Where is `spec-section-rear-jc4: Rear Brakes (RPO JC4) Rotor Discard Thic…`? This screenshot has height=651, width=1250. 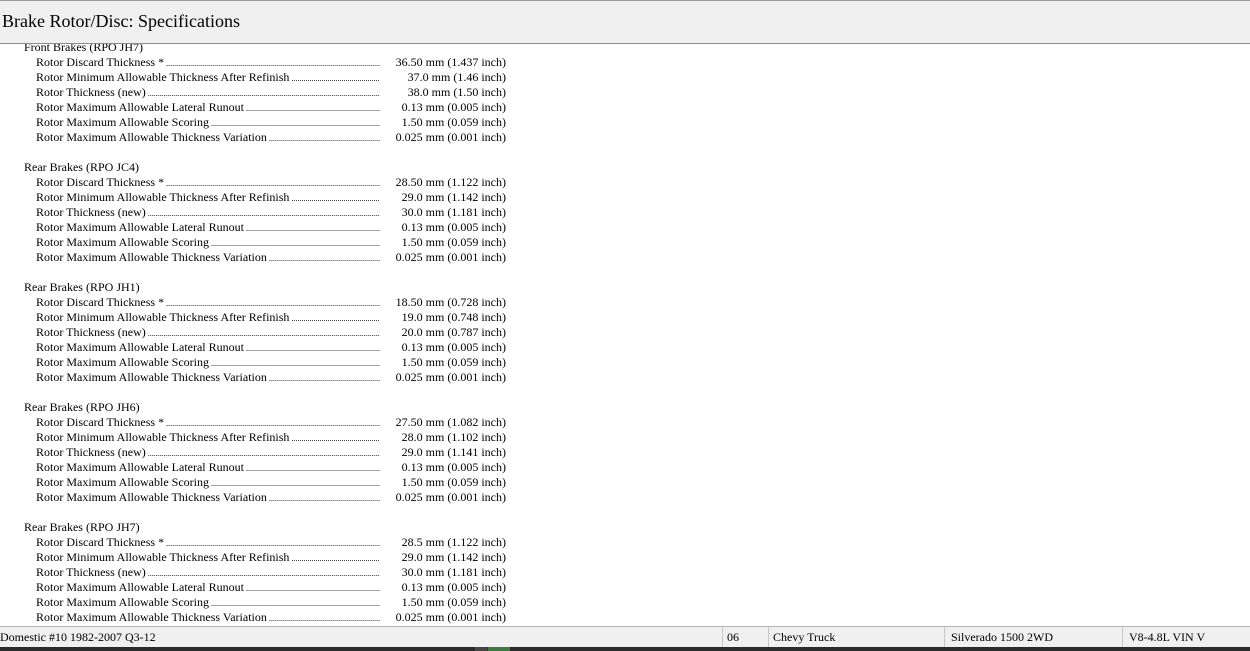 spec-section-rear-jc4: Rear Brakes (RPO JC4) Rotor Discard Thic… is located at coordinates (253, 212).